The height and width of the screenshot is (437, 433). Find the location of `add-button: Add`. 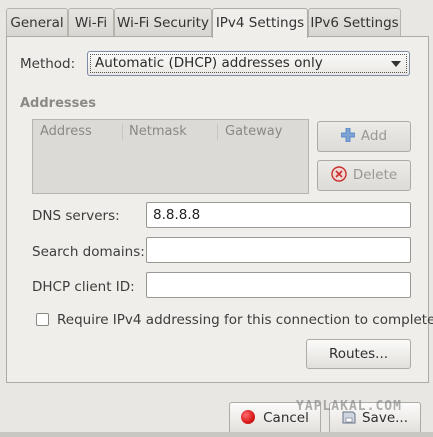

add-button: Add is located at coordinates (364, 136).